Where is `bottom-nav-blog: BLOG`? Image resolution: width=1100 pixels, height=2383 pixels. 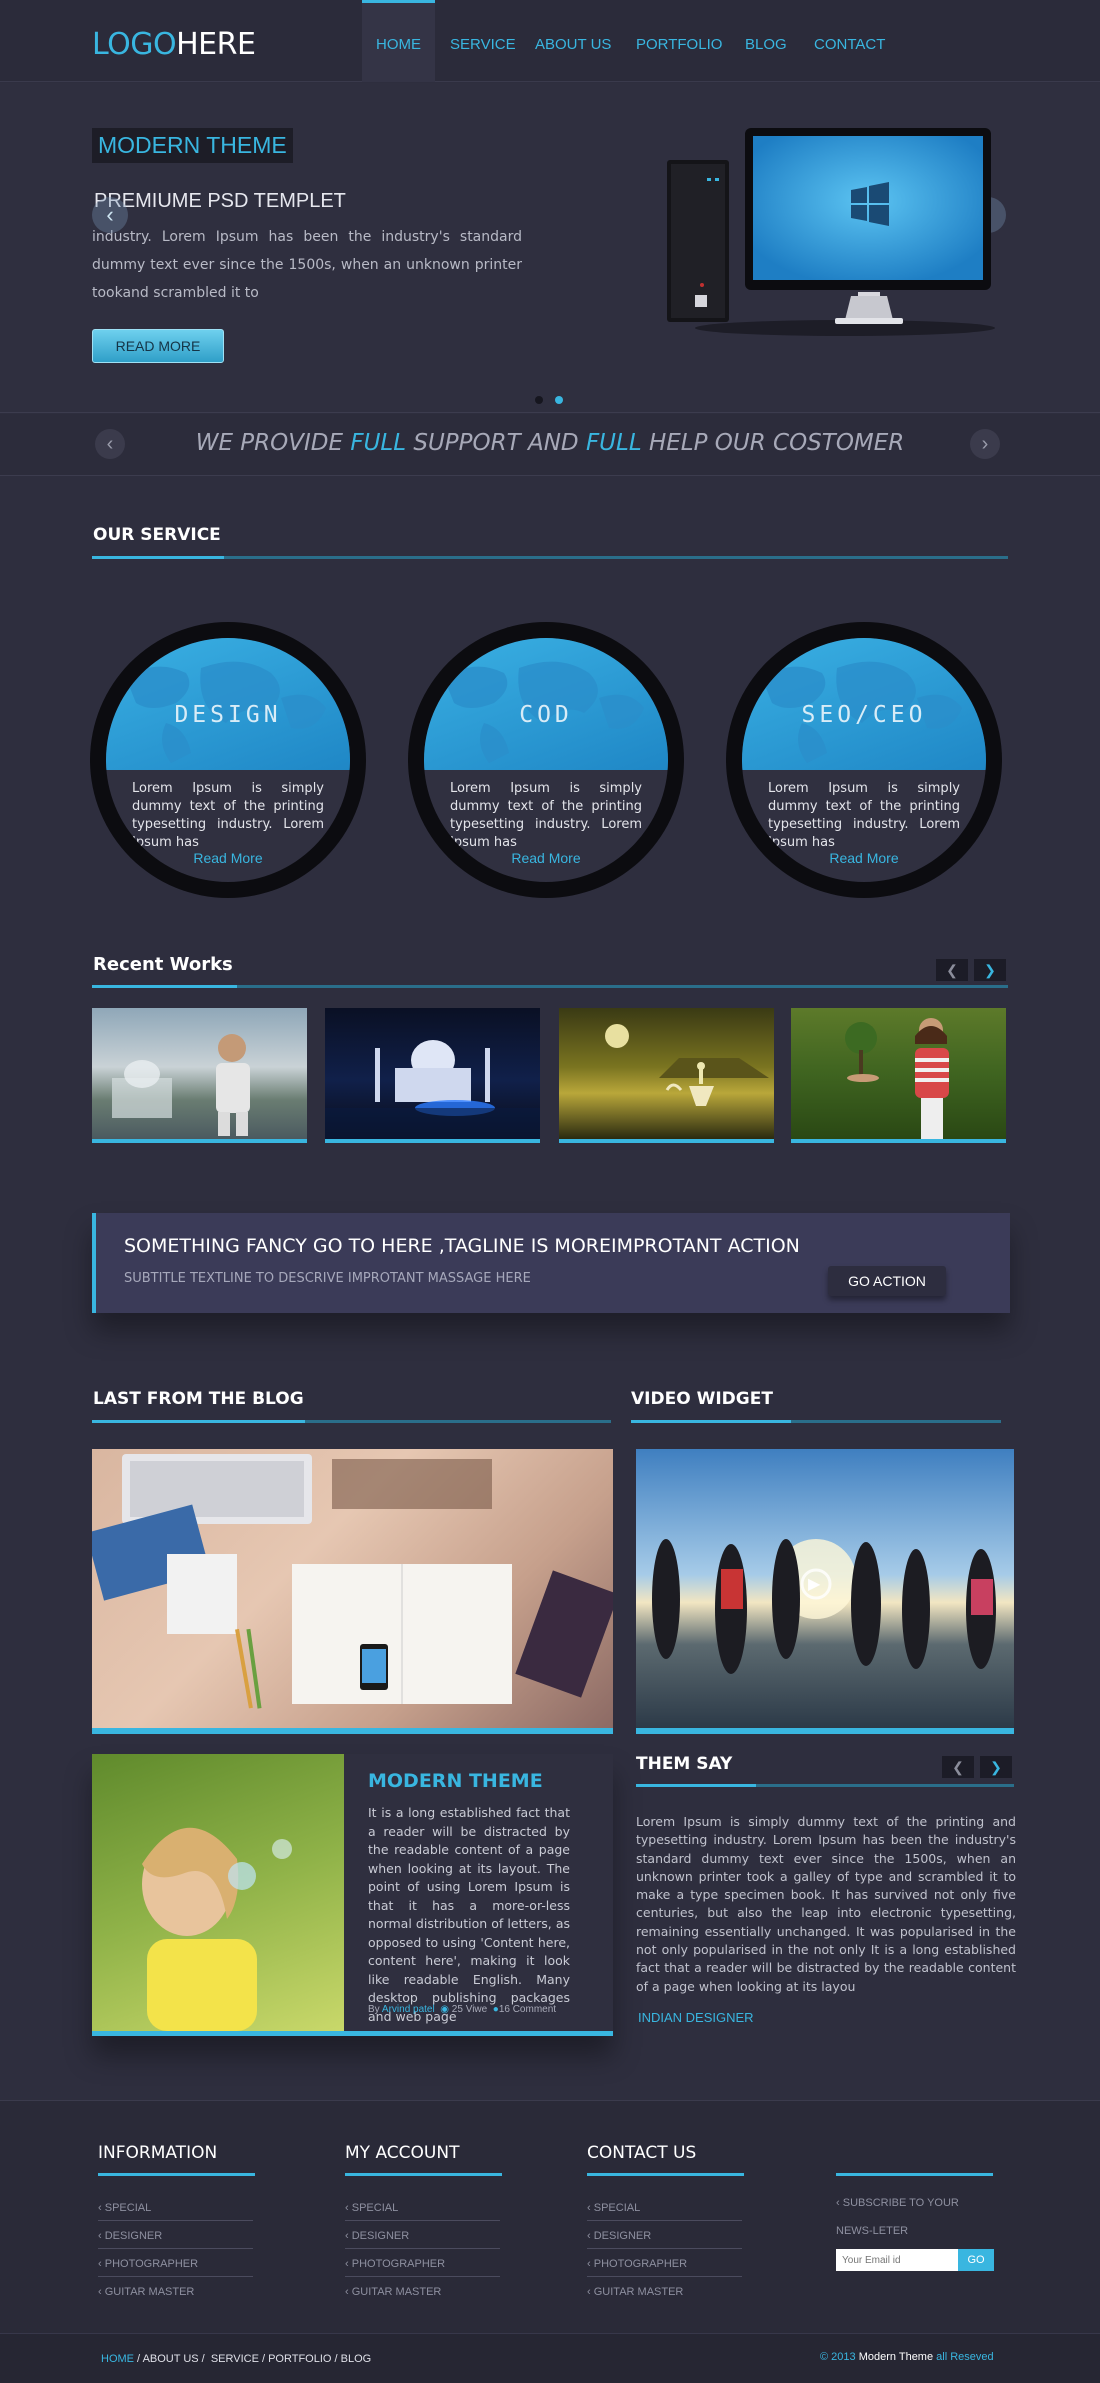
bottom-nav-blog: BLOG is located at coordinates (356, 2359).